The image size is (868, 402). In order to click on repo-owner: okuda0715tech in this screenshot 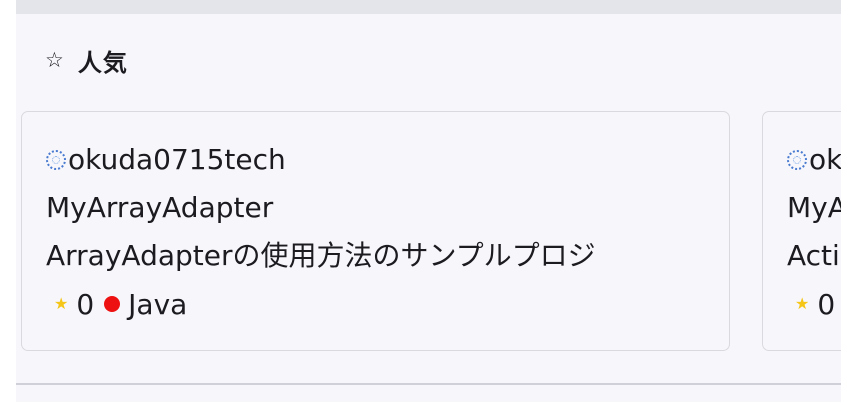, I will do `click(177, 159)`.